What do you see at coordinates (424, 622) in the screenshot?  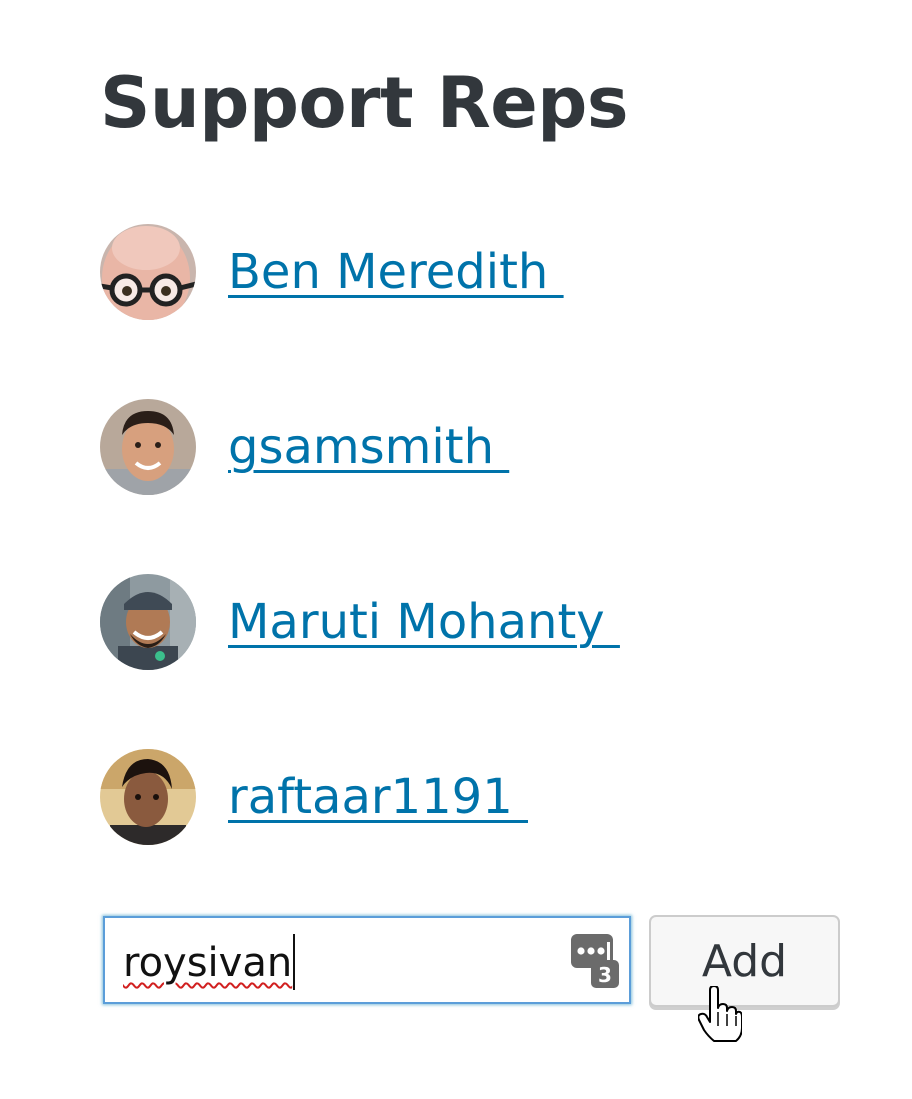 I see `rep-link: Maruti Mohanty` at bounding box center [424, 622].